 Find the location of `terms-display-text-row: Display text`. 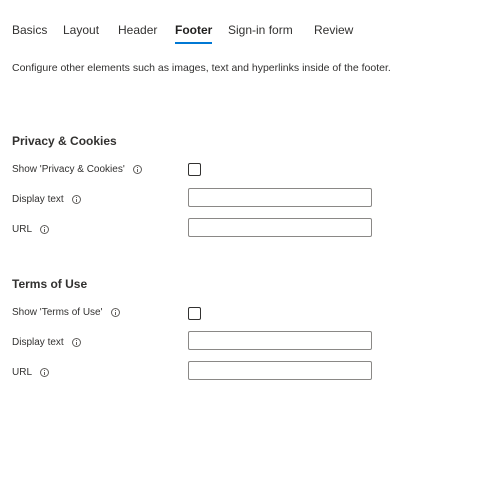

terms-display-text-row: Display text is located at coordinates (46, 342).